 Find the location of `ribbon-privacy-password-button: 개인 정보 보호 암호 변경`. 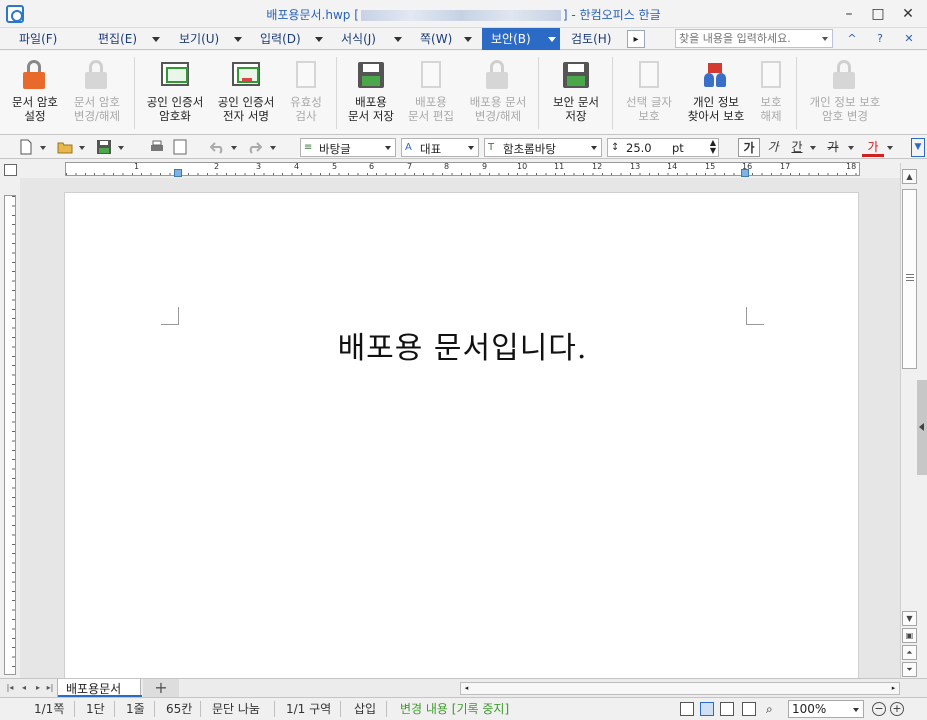

ribbon-privacy-password-button: 개인 정보 보호 암호 변경 is located at coordinates (845, 94).